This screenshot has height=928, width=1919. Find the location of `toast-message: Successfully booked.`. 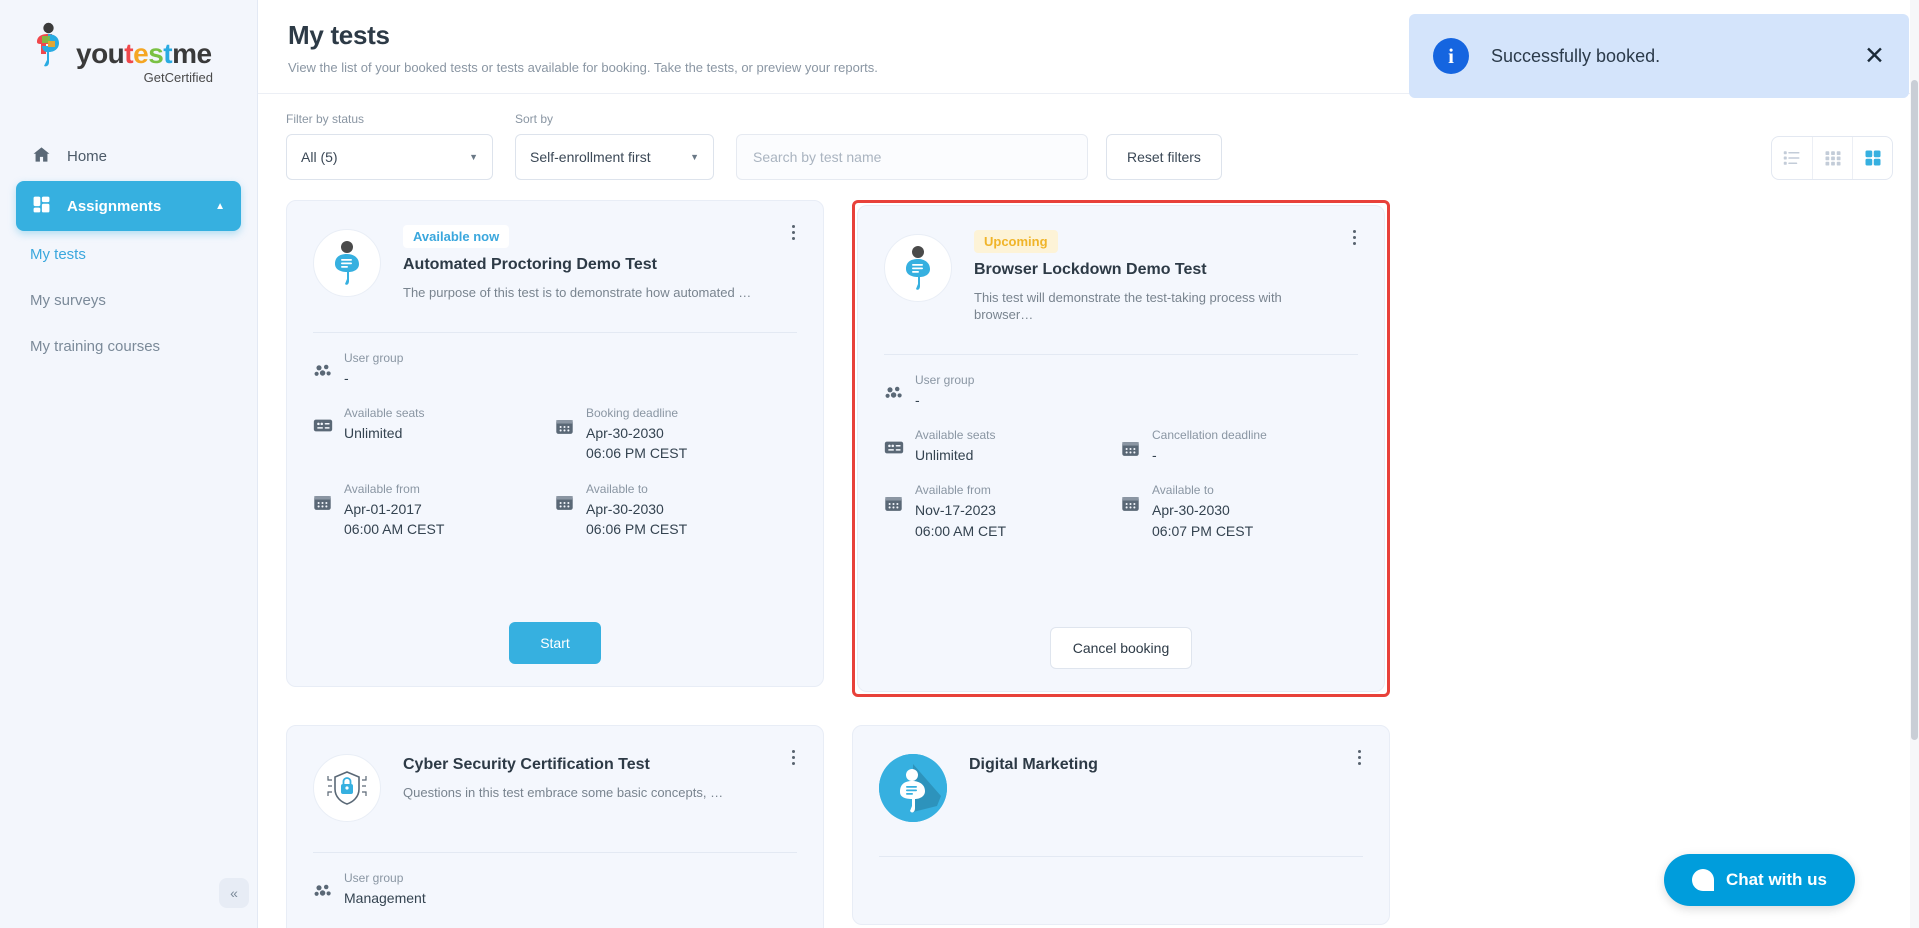

toast-message: Successfully booked. is located at coordinates (1576, 55).